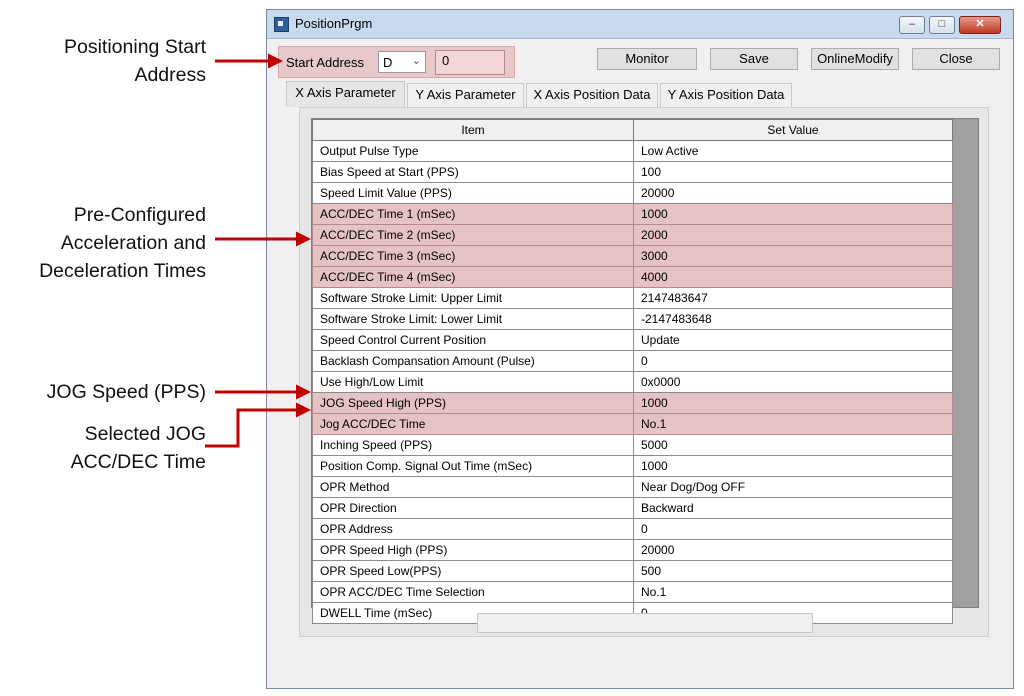 The width and height of the screenshot is (1024, 696). What do you see at coordinates (258, 250) in the screenshot?
I see `callout-arrows` at bounding box center [258, 250].